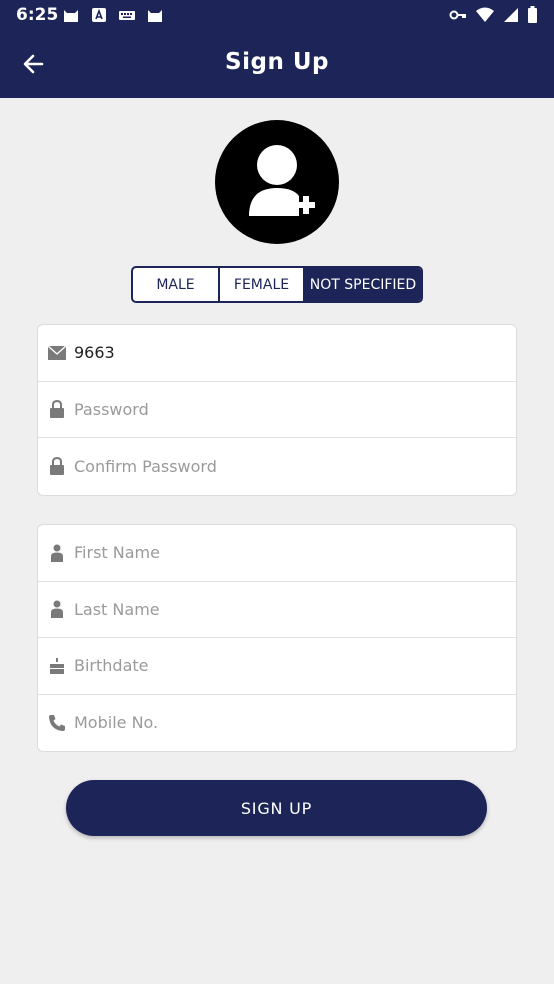 The image size is (554, 984). What do you see at coordinates (57, 666) in the screenshot?
I see `cake-icon` at bounding box center [57, 666].